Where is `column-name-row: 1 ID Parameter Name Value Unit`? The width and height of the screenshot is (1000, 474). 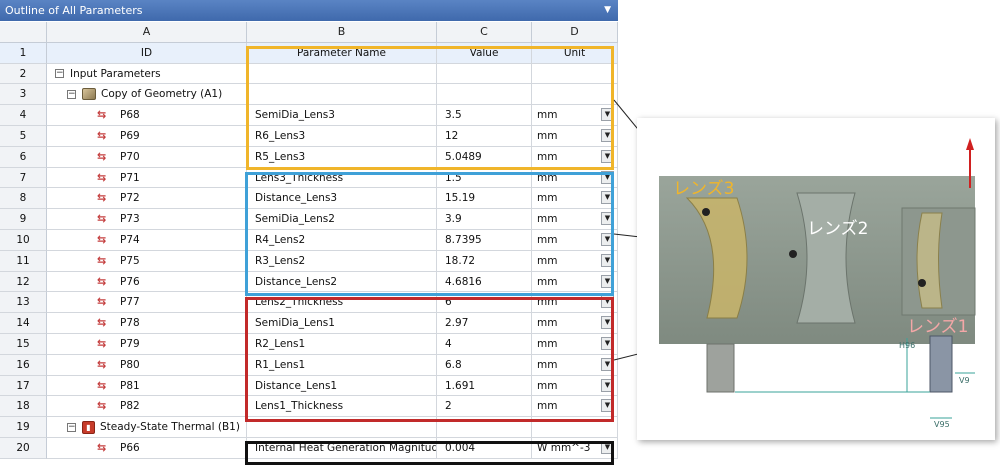 column-name-row: 1 ID Parameter Name Value Unit is located at coordinates (309, 53).